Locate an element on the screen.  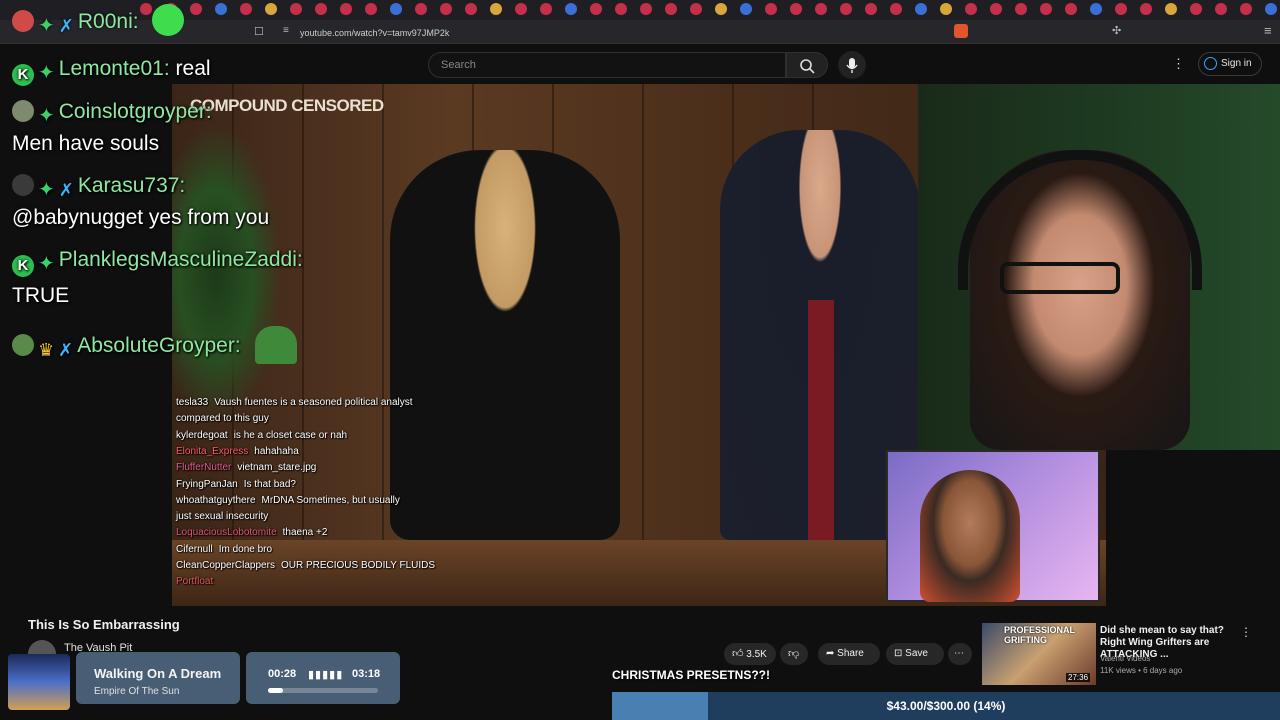
like-button: 👍︎ 3.5K is located at coordinates (750, 654).